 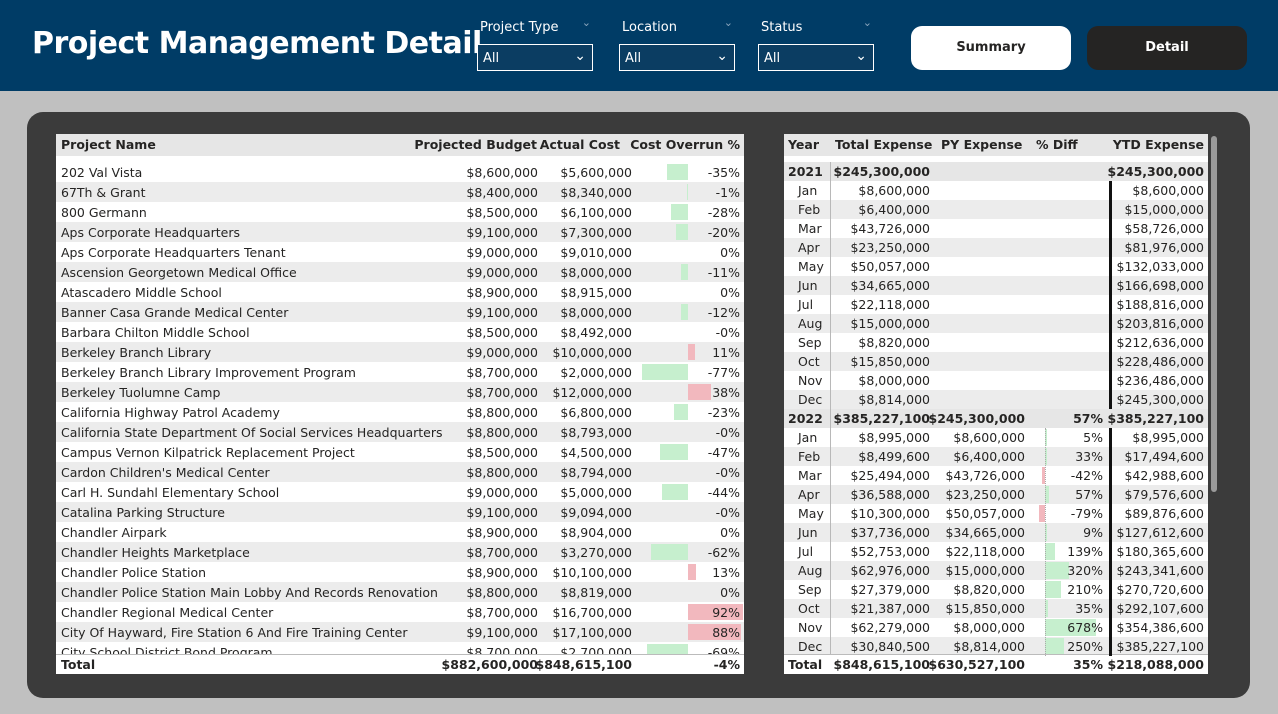 I want to click on table-row: 67Th & Grant $8,400,000 $8,340,000 -1%, so click(x=400, y=192).